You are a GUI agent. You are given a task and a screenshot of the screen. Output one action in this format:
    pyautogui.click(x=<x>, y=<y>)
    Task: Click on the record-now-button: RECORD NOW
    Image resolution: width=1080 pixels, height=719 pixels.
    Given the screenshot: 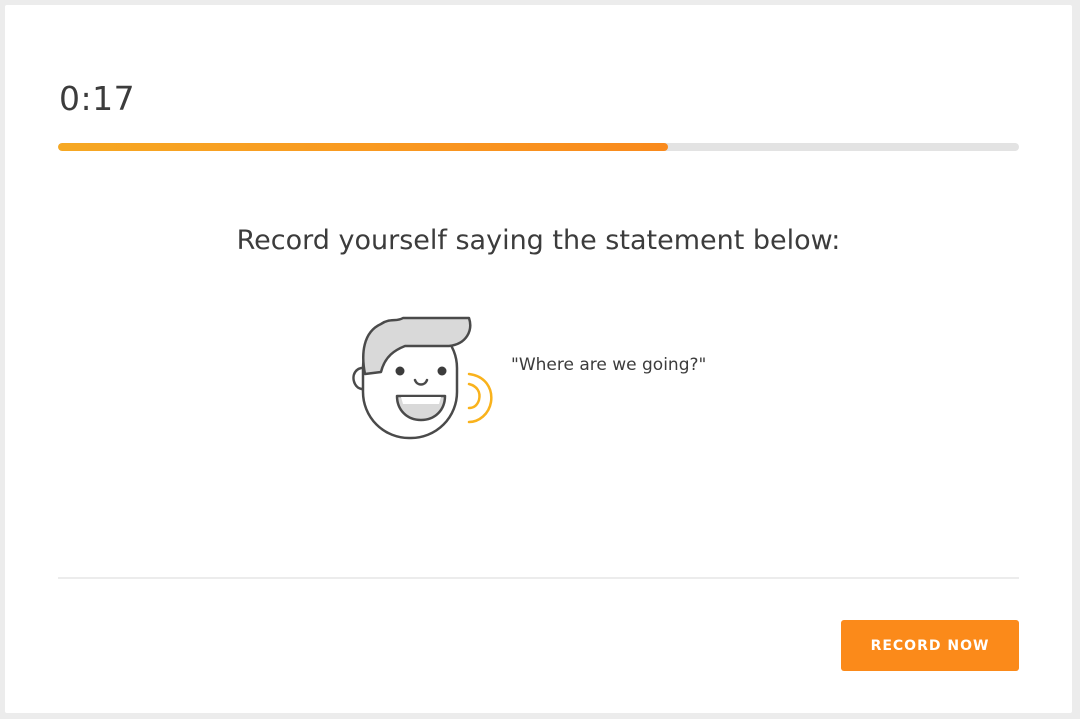 What is the action you would take?
    pyautogui.click(x=930, y=645)
    